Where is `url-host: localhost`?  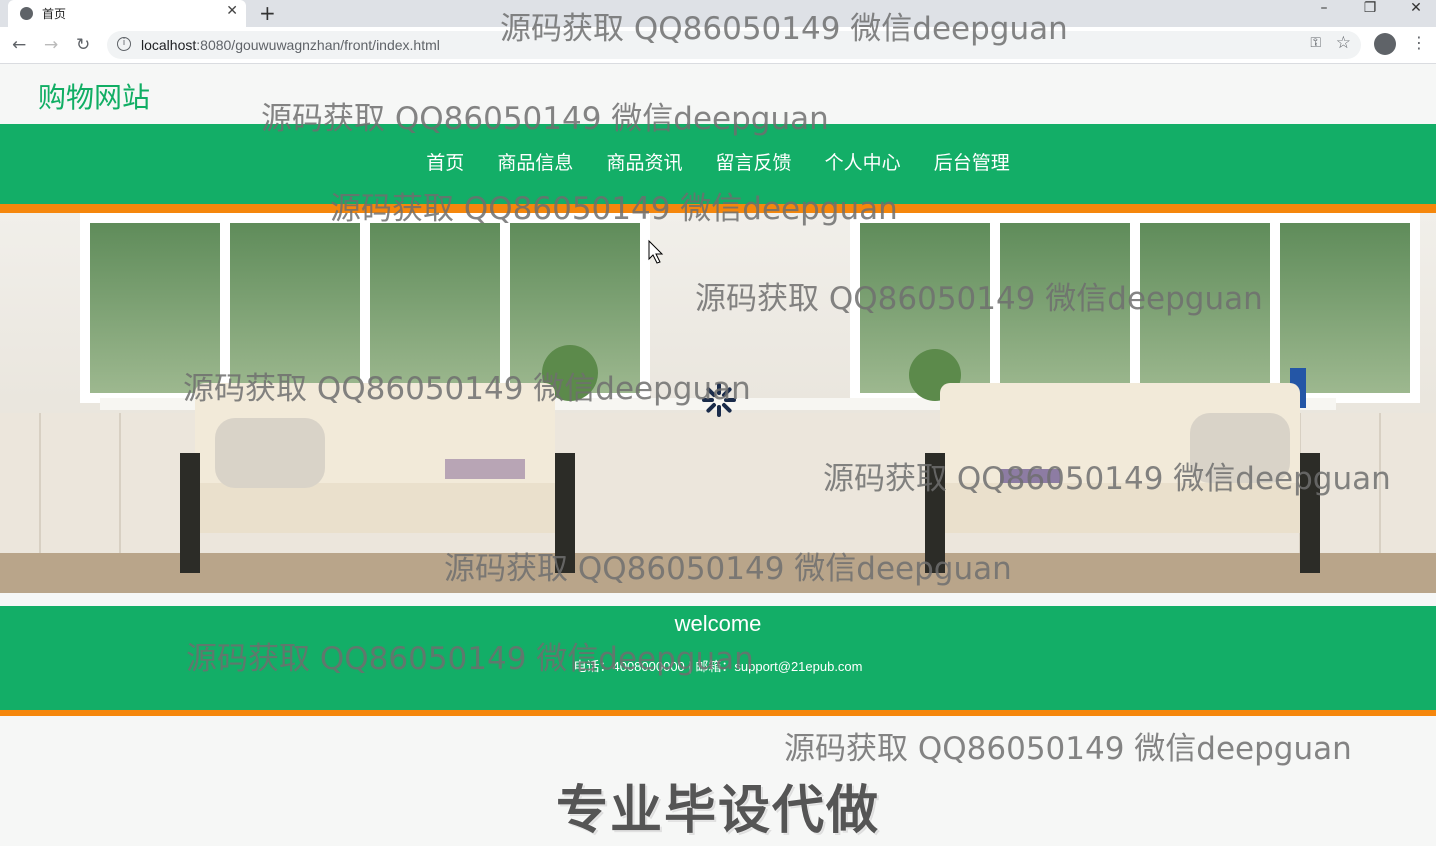 url-host: localhost is located at coordinates (169, 45).